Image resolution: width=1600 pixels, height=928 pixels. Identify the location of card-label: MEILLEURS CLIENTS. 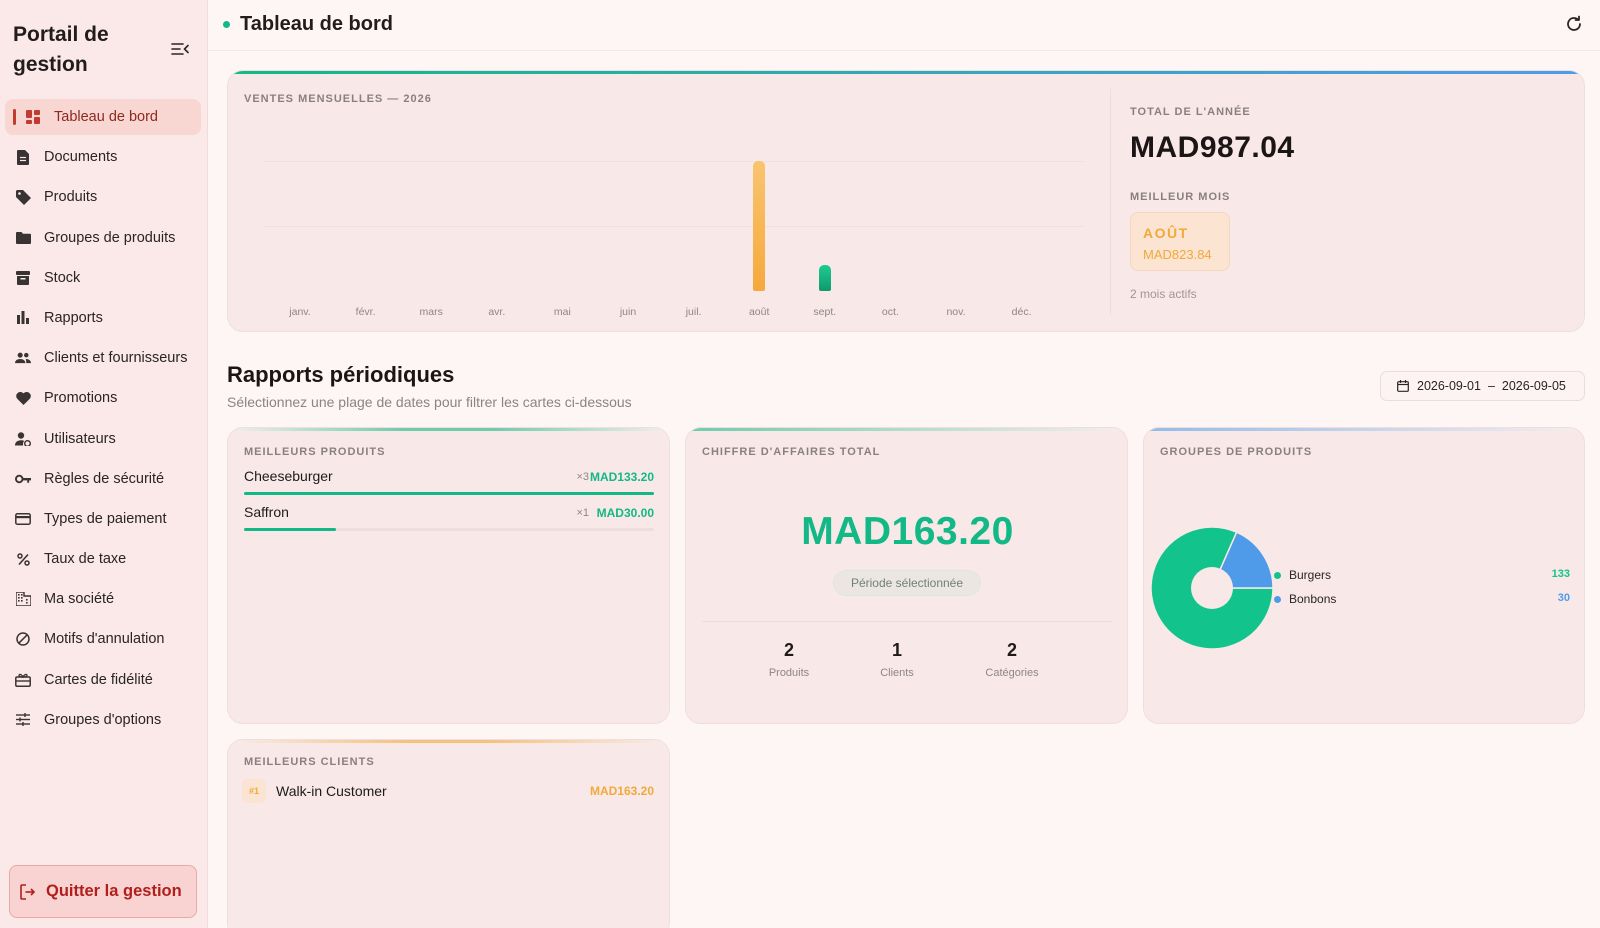
(309, 762).